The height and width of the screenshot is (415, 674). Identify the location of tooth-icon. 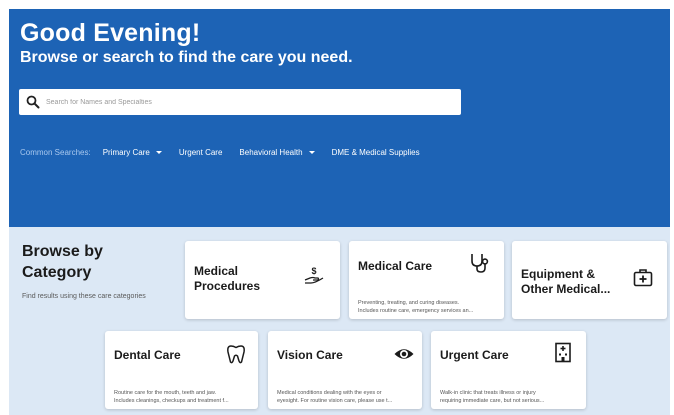
(236, 354).